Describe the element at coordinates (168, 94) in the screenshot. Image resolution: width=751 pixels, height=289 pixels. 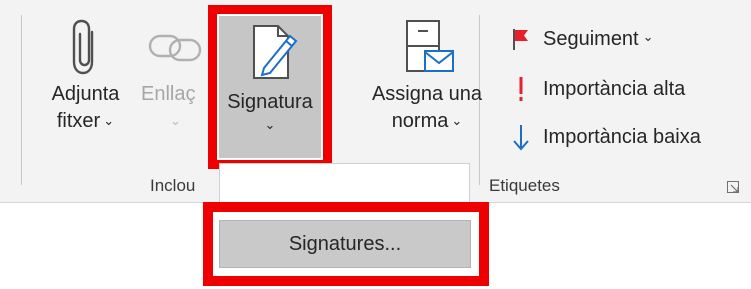
I see `link-label: Enllaç` at that location.